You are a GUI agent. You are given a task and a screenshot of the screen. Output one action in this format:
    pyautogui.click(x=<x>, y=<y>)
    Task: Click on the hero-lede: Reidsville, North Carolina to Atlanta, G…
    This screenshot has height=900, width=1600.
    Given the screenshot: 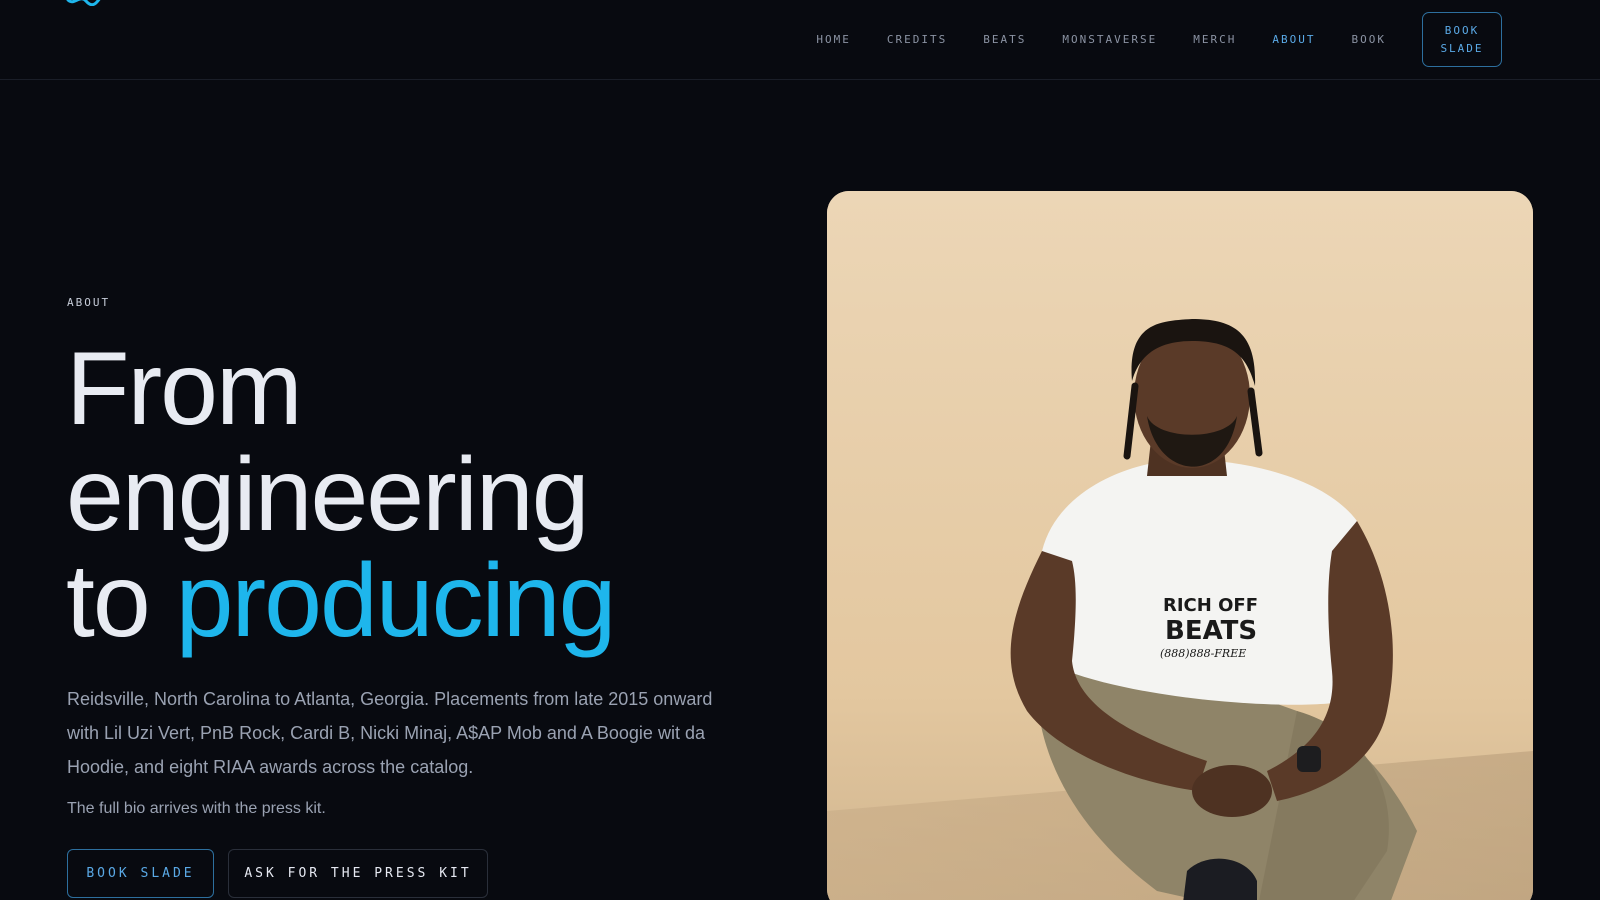 What is the action you would take?
    pyautogui.click(x=390, y=733)
    